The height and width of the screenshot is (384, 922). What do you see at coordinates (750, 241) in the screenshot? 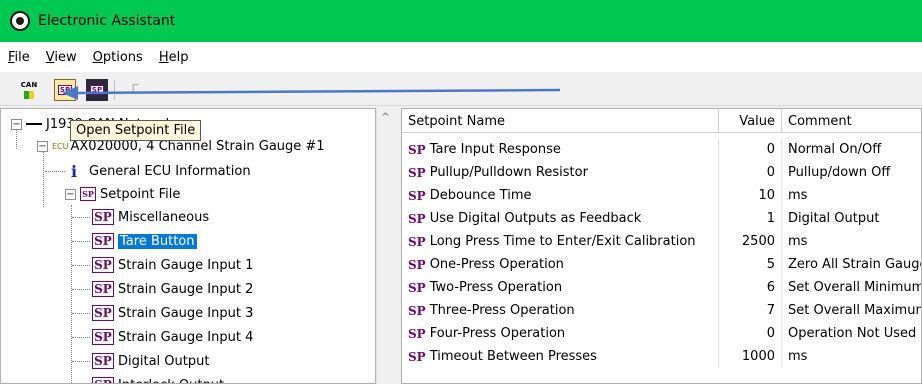
I see `setpoint-value-cell: 2500` at bounding box center [750, 241].